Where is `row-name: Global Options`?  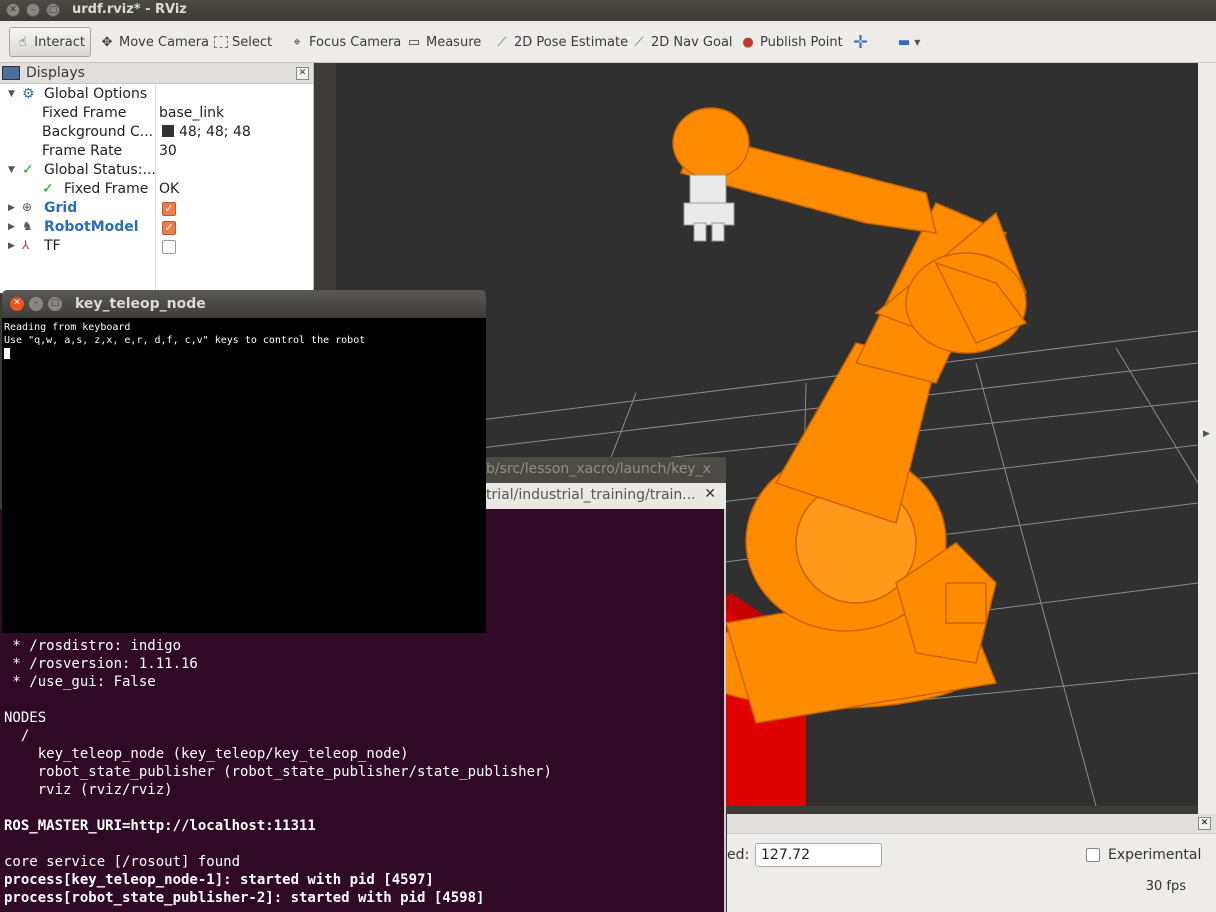 row-name: Global Options is located at coordinates (96, 94).